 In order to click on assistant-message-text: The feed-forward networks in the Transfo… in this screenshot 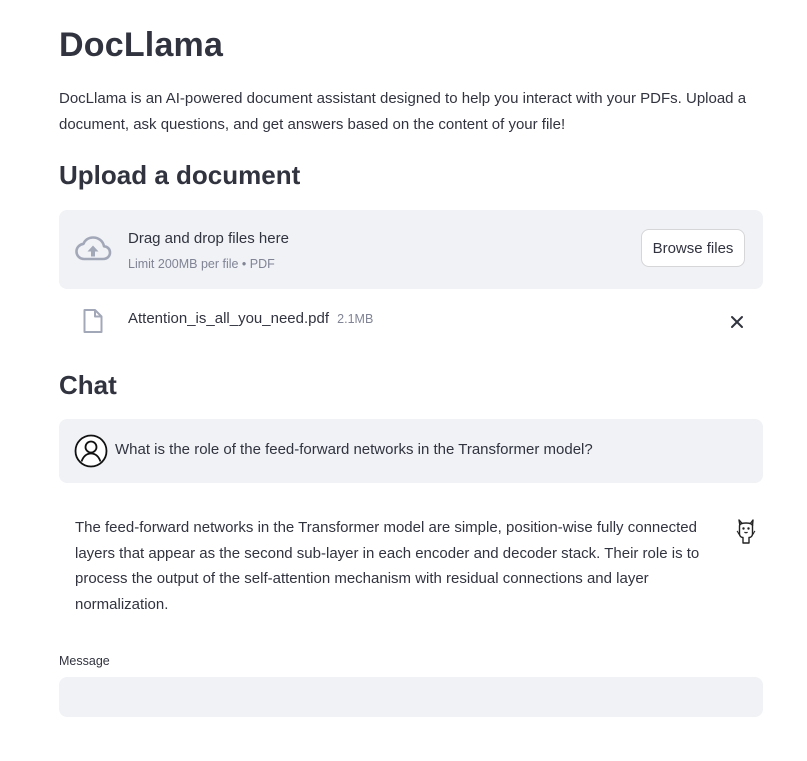, I will do `click(387, 566)`.